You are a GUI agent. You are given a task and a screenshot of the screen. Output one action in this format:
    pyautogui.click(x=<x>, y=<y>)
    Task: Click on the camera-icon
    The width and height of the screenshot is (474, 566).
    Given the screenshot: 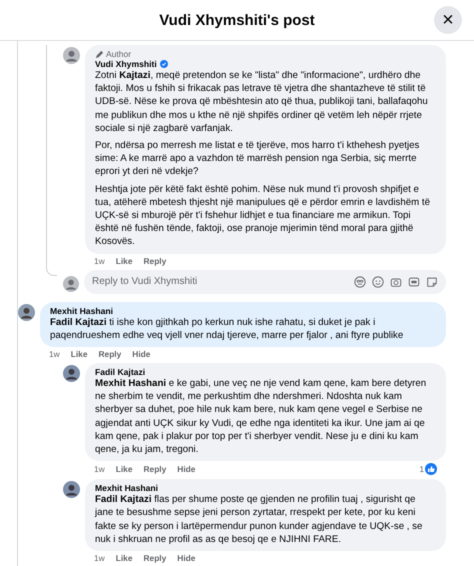 What is the action you would take?
    pyautogui.click(x=396, y=282)
    